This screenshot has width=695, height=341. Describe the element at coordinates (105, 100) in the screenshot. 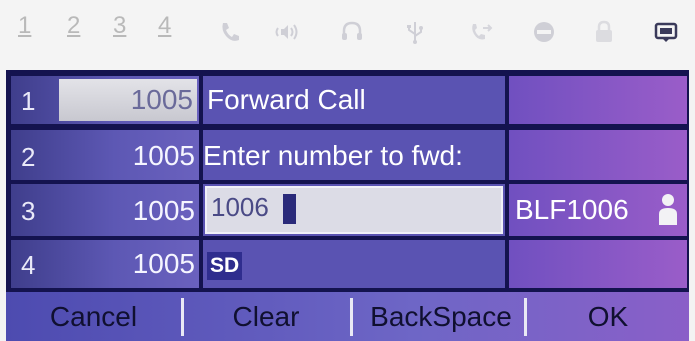

I see `line-key-1: 1 1005` at that location.